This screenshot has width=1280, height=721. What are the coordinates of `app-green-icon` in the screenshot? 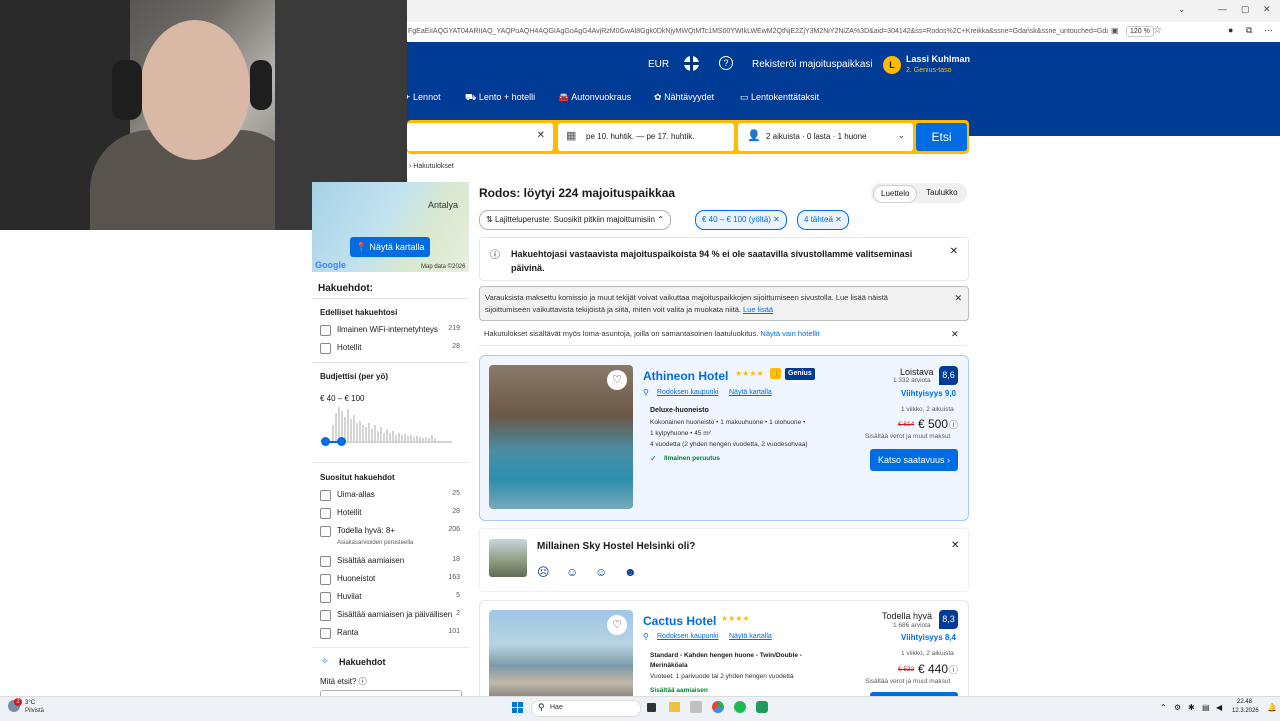 It's located at (762, 707).